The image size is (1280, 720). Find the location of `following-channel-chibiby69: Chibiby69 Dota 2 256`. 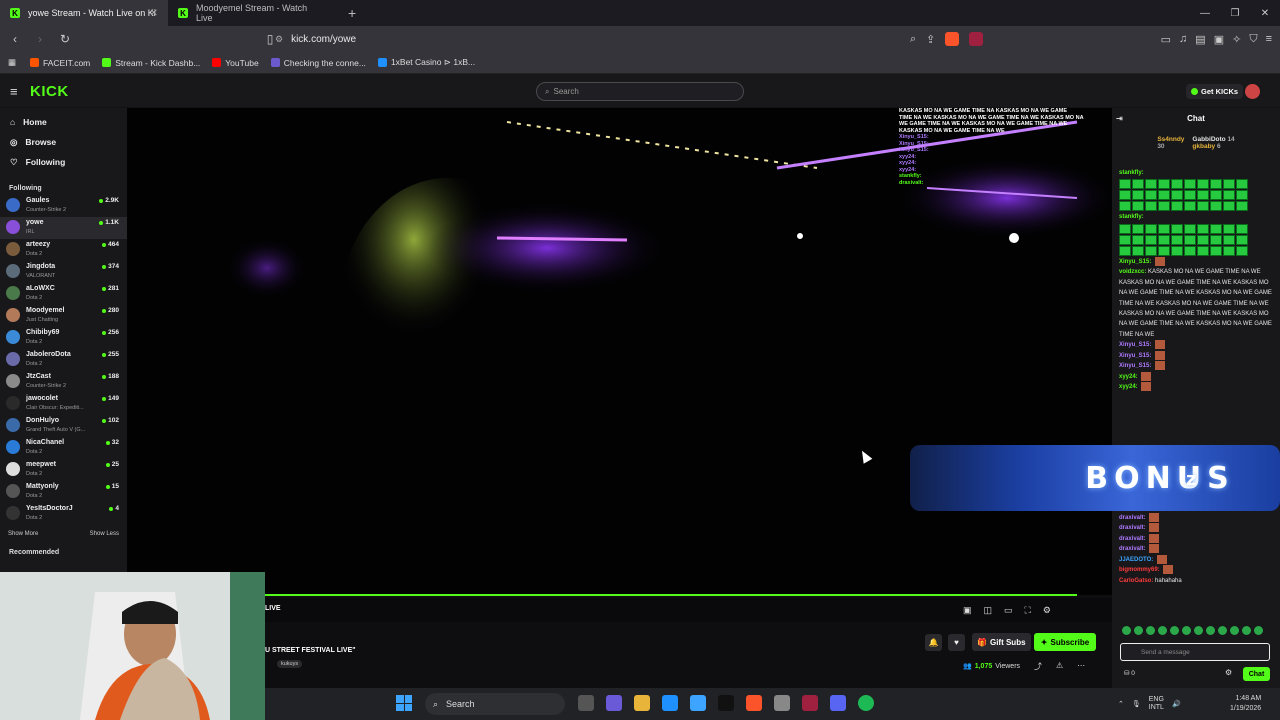

following-channel-chibiby69: Chibiby69 Dota 2 256 is located at coordinates (63, 338).